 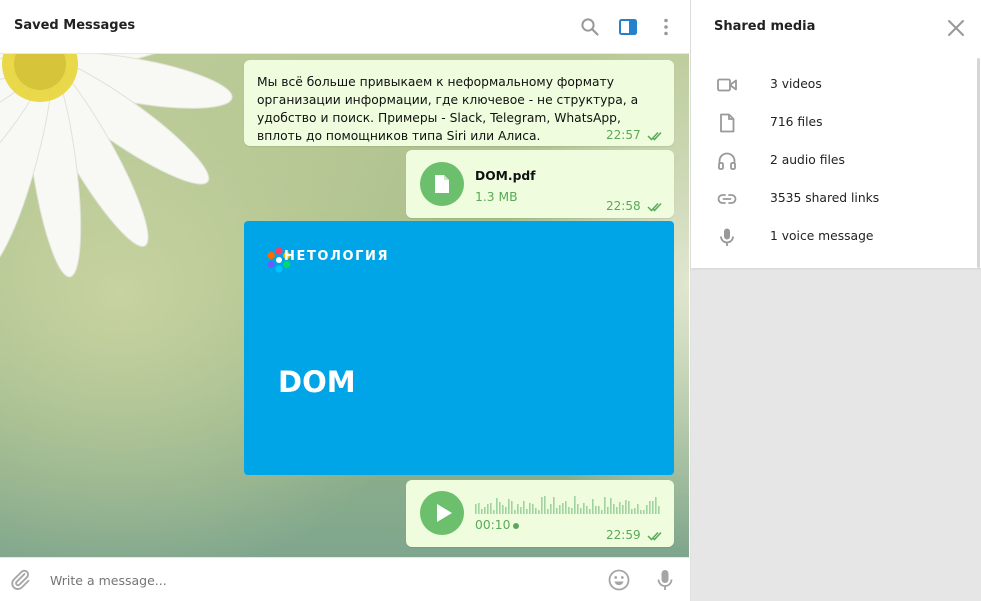 I want to click on shared-media-item-files: 716 files, so click(x=836, y=123).